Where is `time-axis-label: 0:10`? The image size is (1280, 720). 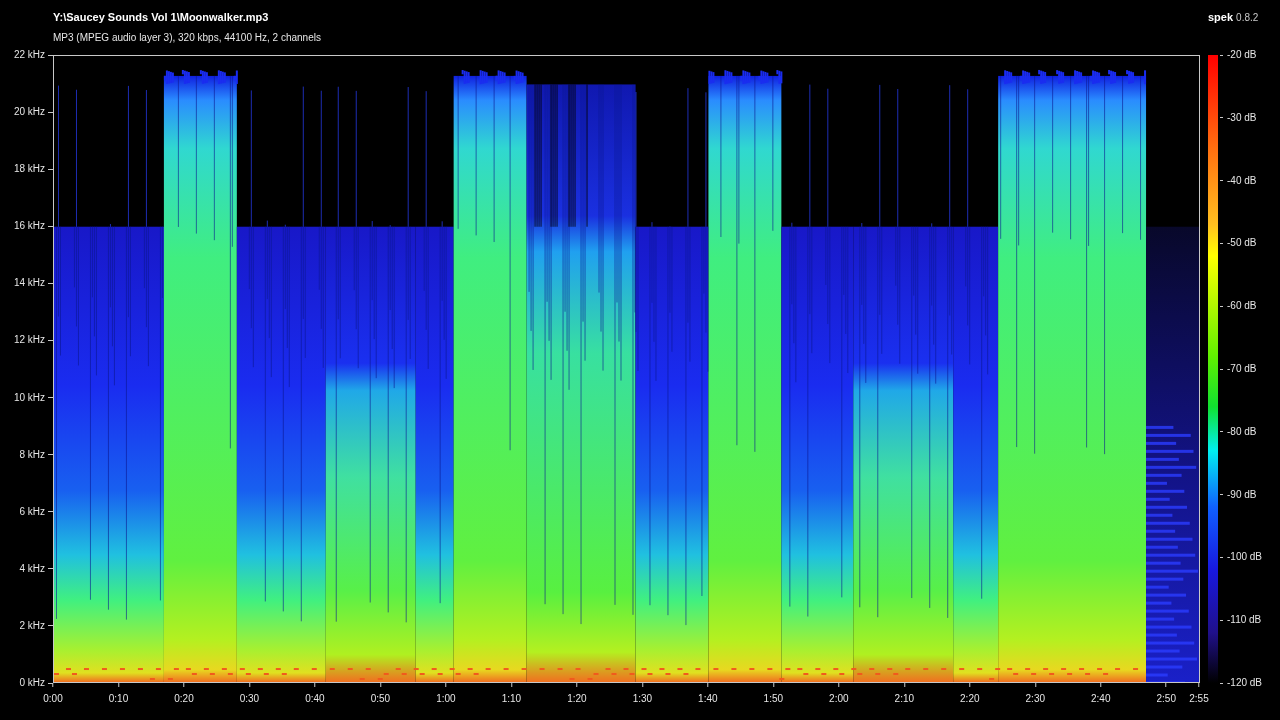 time-axis-label: 0:10 is located at coordinates (118, 699).